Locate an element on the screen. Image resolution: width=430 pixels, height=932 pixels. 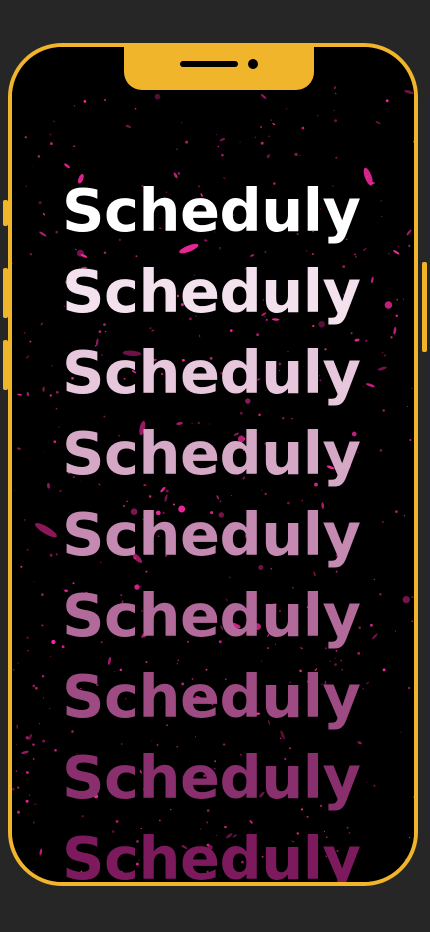
wordmark-1: Scheduly is located at coordinates (211, 210).